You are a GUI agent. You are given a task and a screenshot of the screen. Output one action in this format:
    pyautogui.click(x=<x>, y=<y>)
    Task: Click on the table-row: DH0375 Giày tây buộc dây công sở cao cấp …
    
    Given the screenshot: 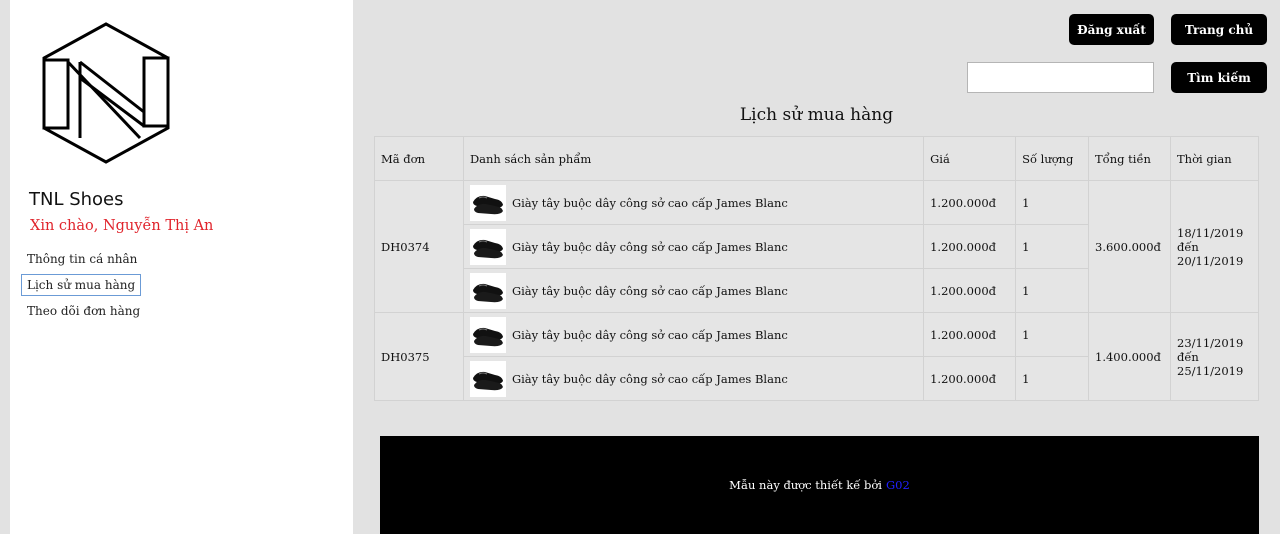 What is the action you would take?
    pyautogui.click(x=816, y=356)
    